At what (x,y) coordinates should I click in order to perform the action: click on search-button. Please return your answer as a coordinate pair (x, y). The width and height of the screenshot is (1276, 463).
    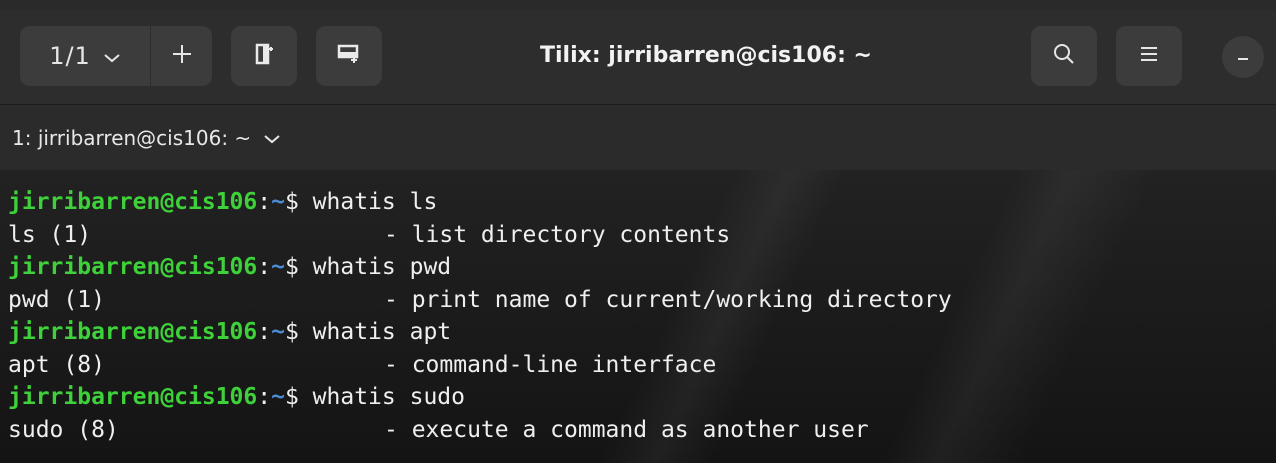
    Looking at the image, I should click on (1064, 56).